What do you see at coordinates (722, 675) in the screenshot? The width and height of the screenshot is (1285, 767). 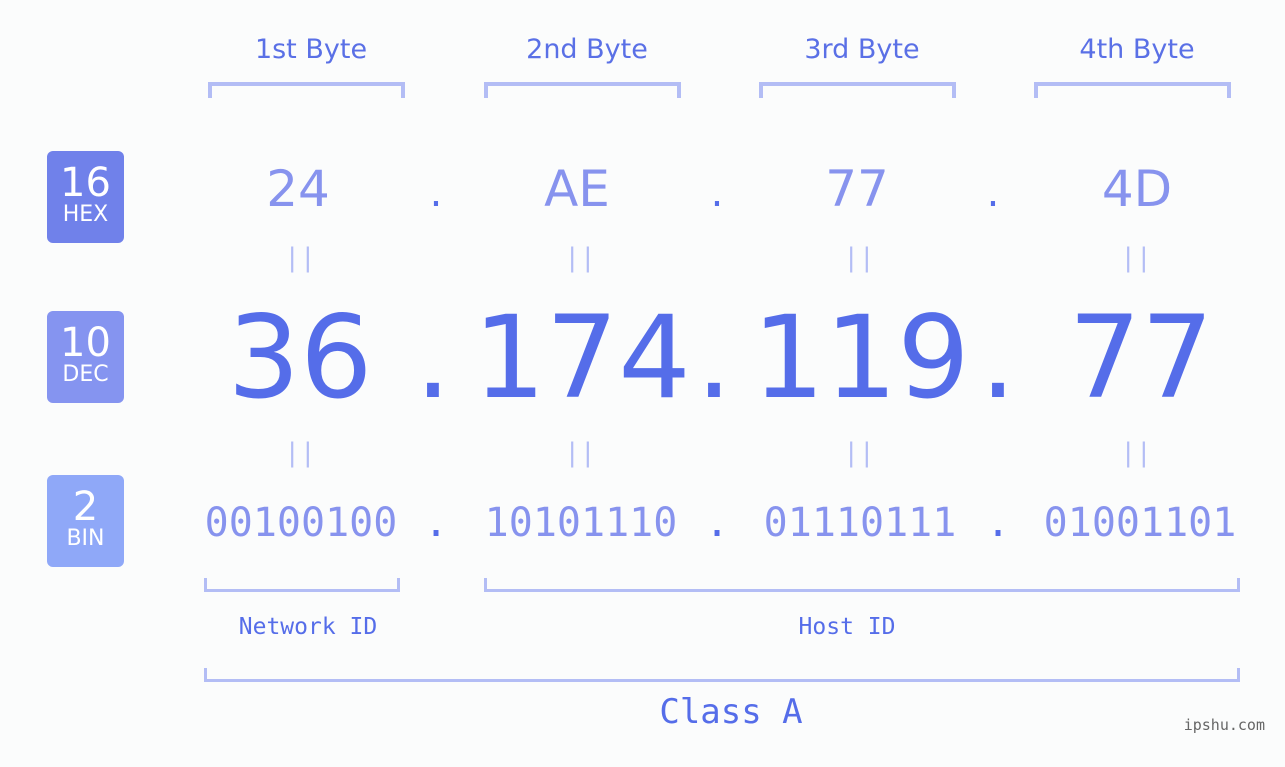 I see `class-bracket` at bounding box center [722, 675].